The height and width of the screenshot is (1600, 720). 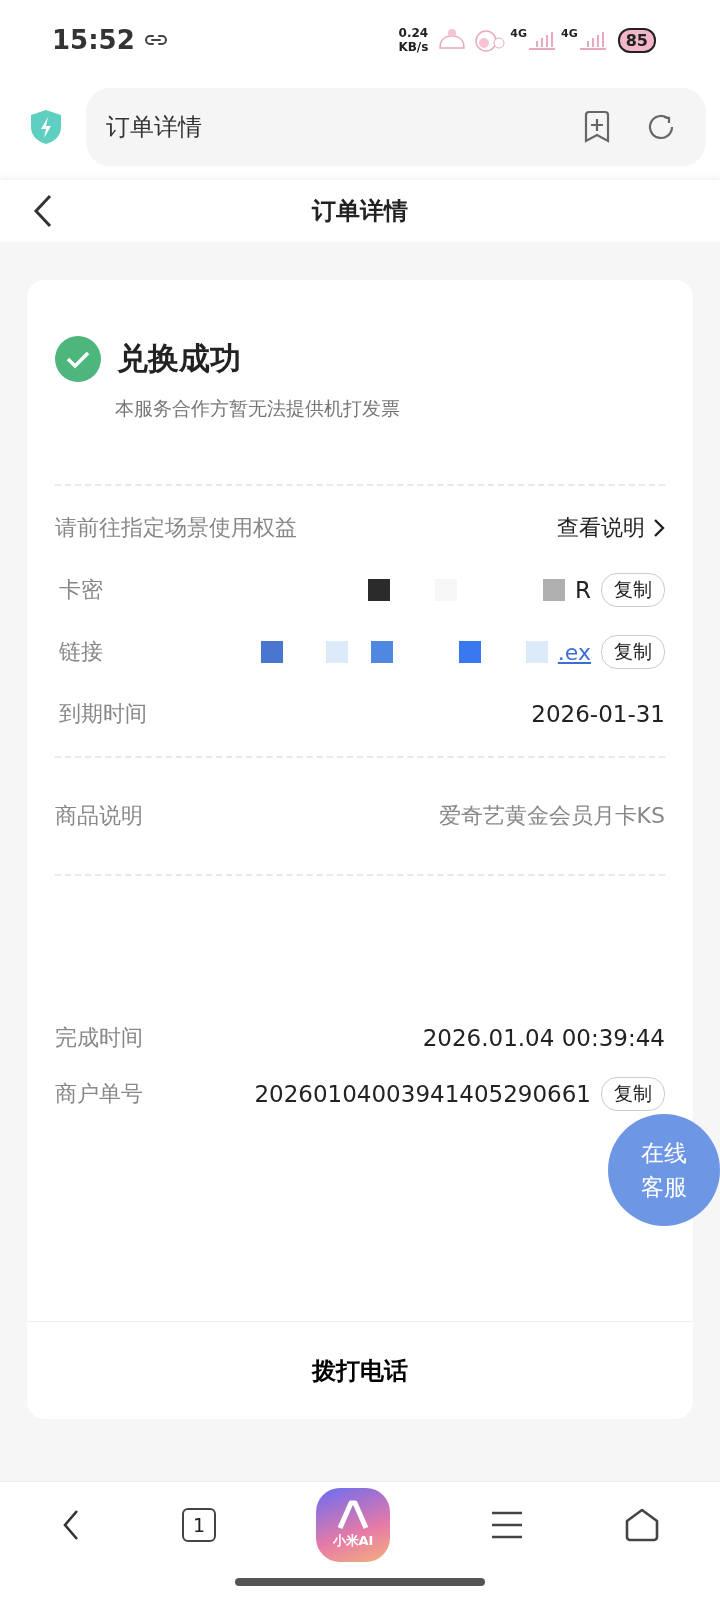 What do you see at coordinates (353, 1541) in the screenshot?
I see `ai-label: 小米AI` at bounding box center [353, 1541].